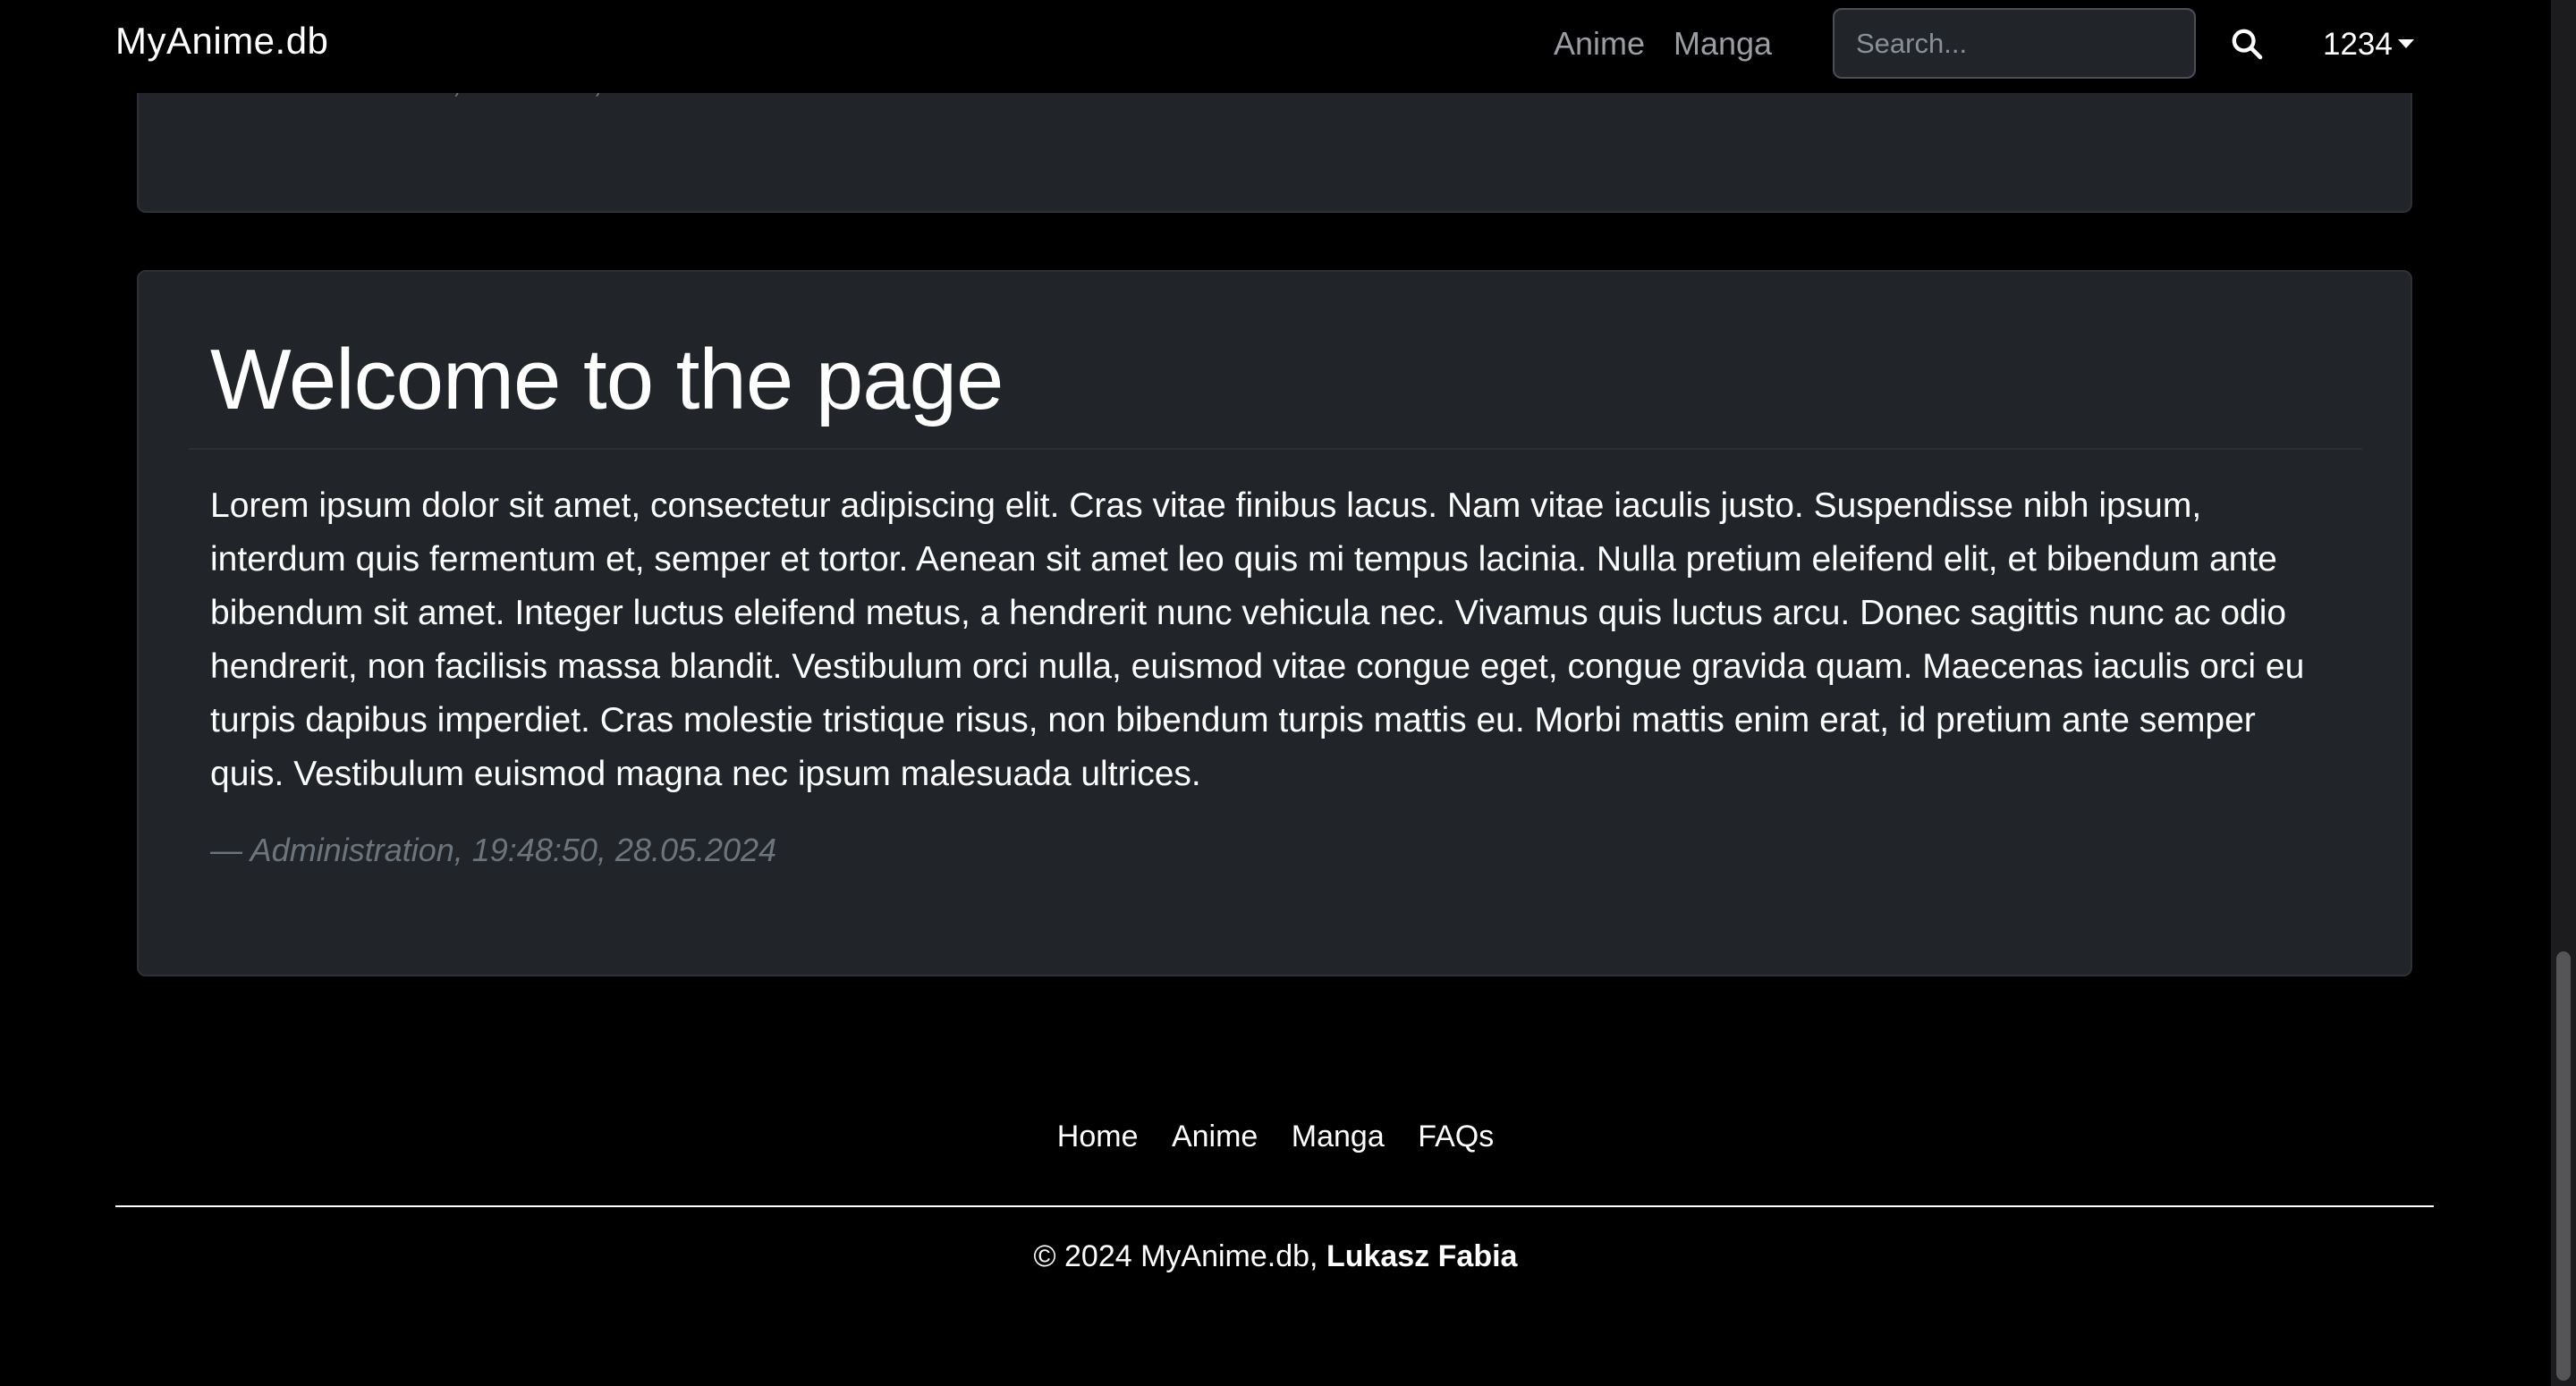 The width and height of the screenshot is (2576, 1386). I want to click on footer-link-home: Home, so click(1098, 1137).